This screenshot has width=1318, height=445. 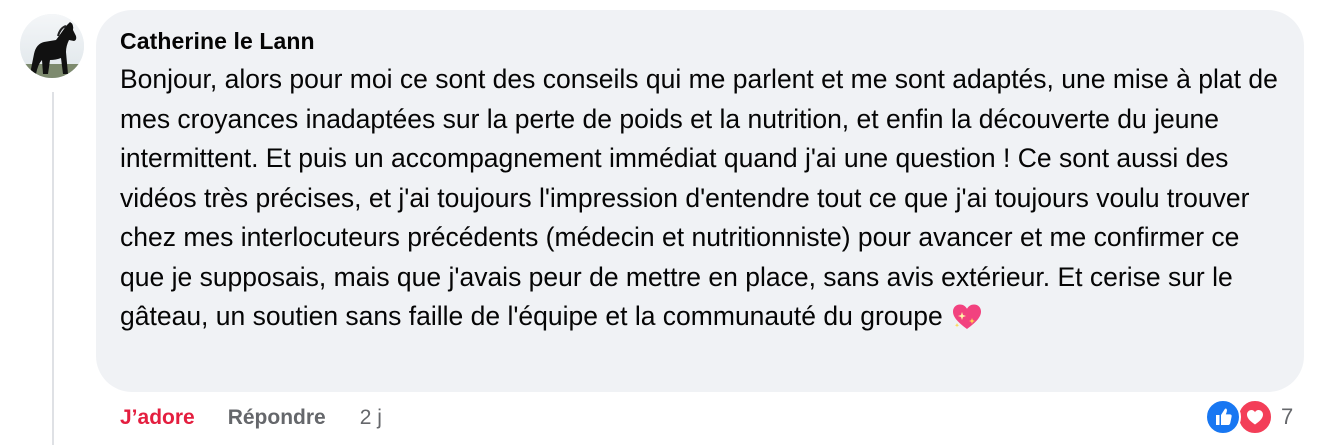 I want to click on comment-author: Catherine le Lann, so click(x=700, y=41).